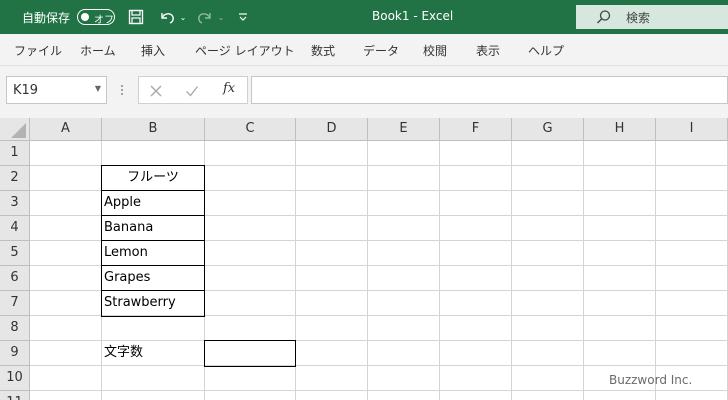 The image size is (728, 400). Describe the element at coordinates (488, 50) in the screenshot. I see `tab-view: 表示` at that location.